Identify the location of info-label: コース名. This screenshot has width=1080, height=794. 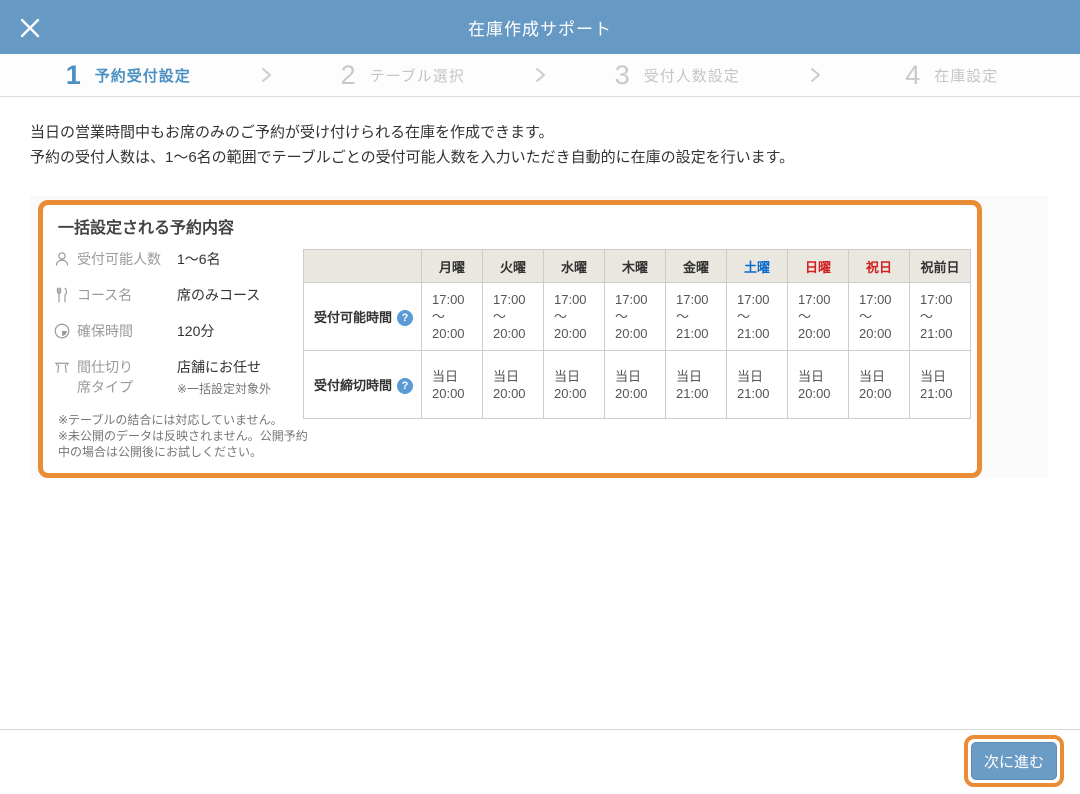
(105, 295).